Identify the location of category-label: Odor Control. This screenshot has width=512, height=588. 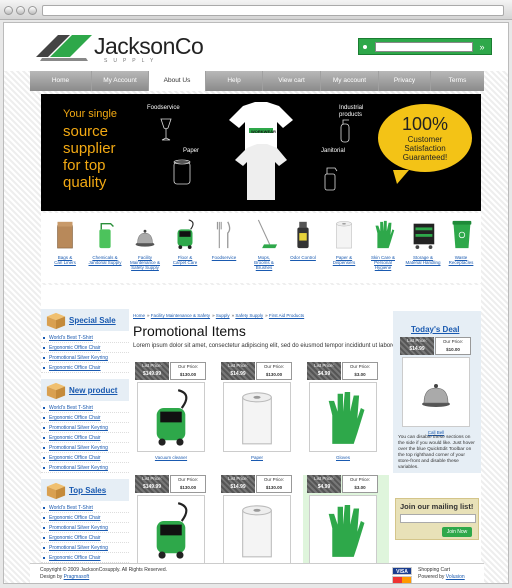
(303, 257).